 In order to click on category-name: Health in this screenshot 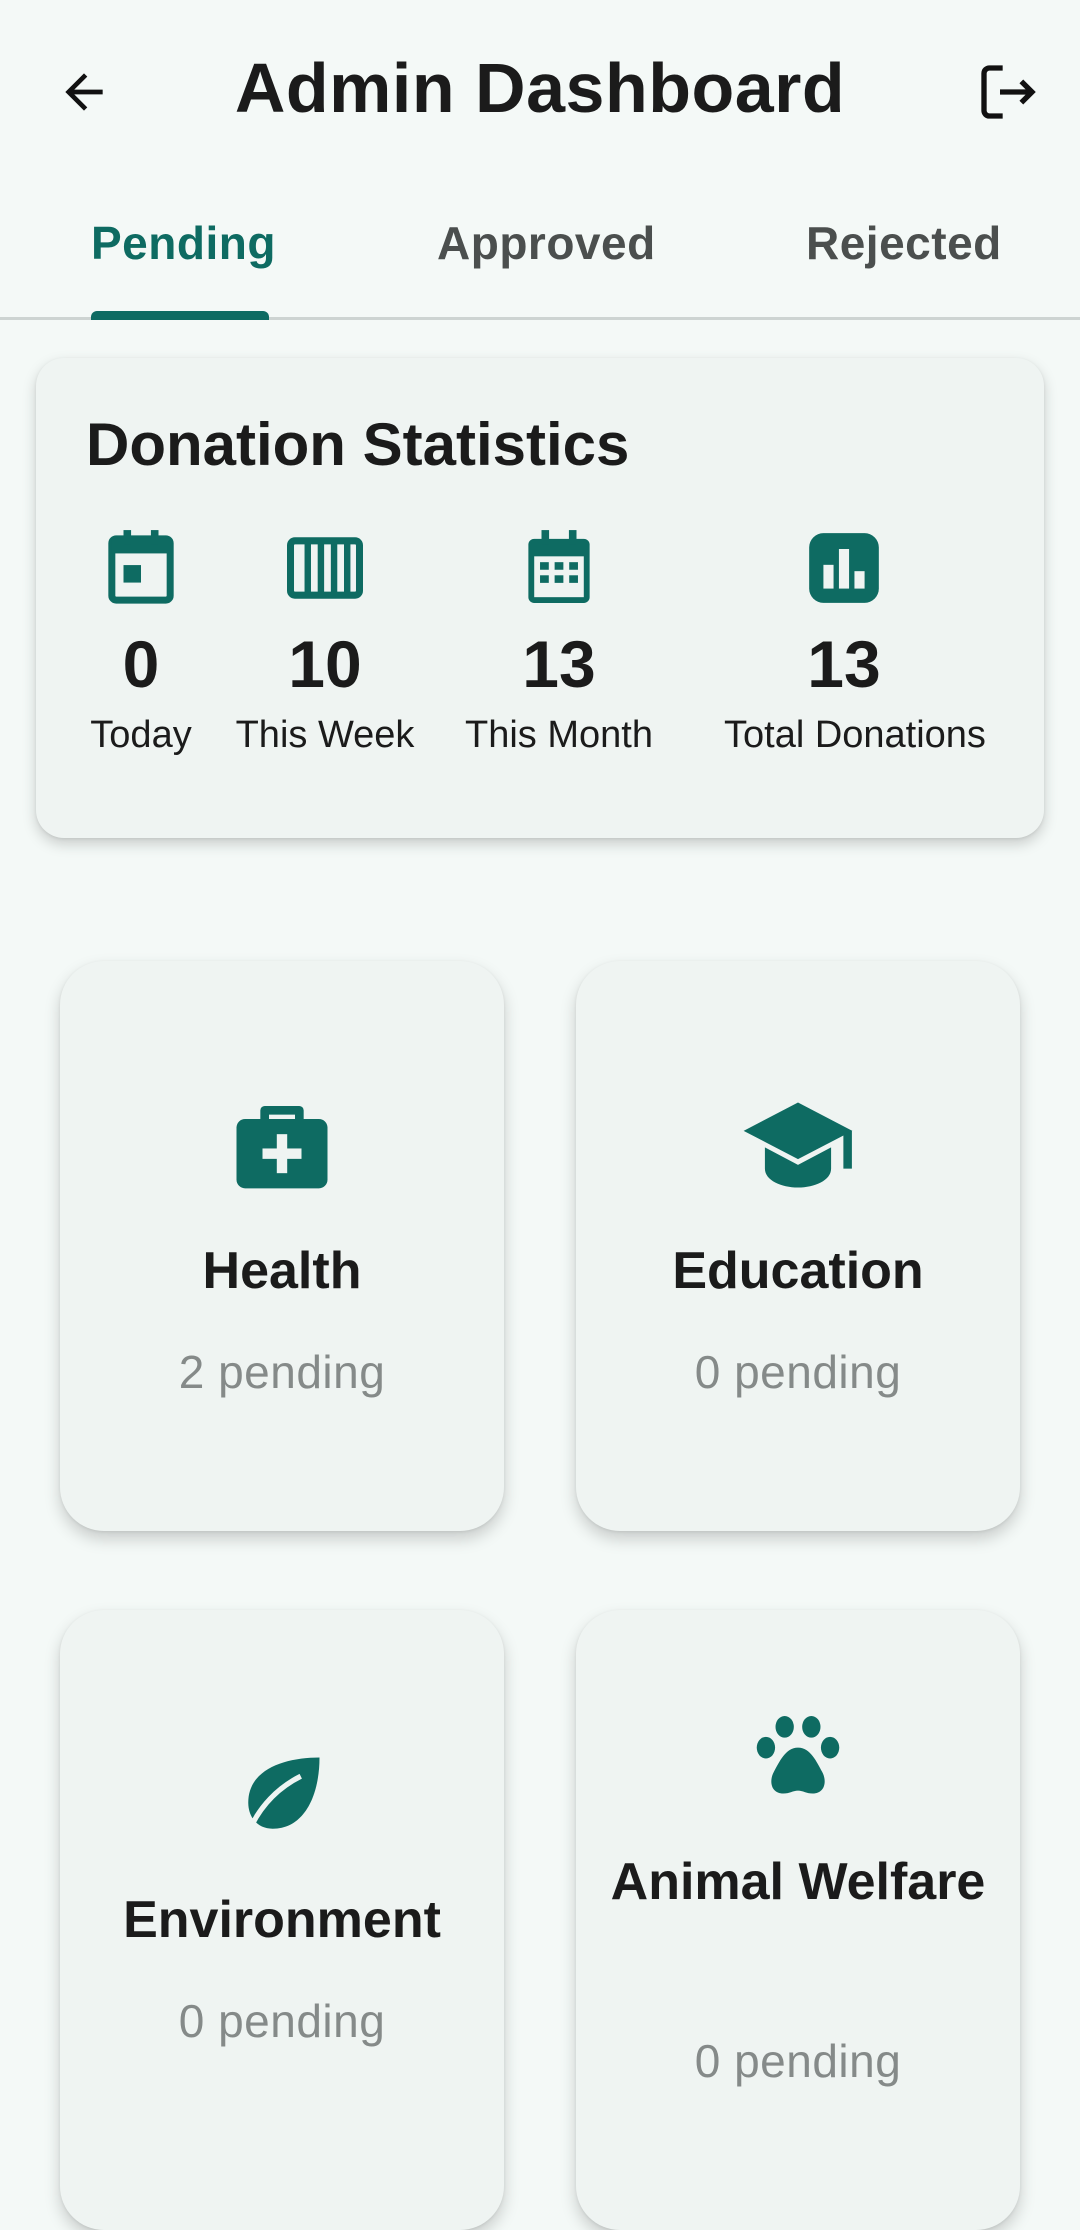, I will do `click(282, 1271)`.